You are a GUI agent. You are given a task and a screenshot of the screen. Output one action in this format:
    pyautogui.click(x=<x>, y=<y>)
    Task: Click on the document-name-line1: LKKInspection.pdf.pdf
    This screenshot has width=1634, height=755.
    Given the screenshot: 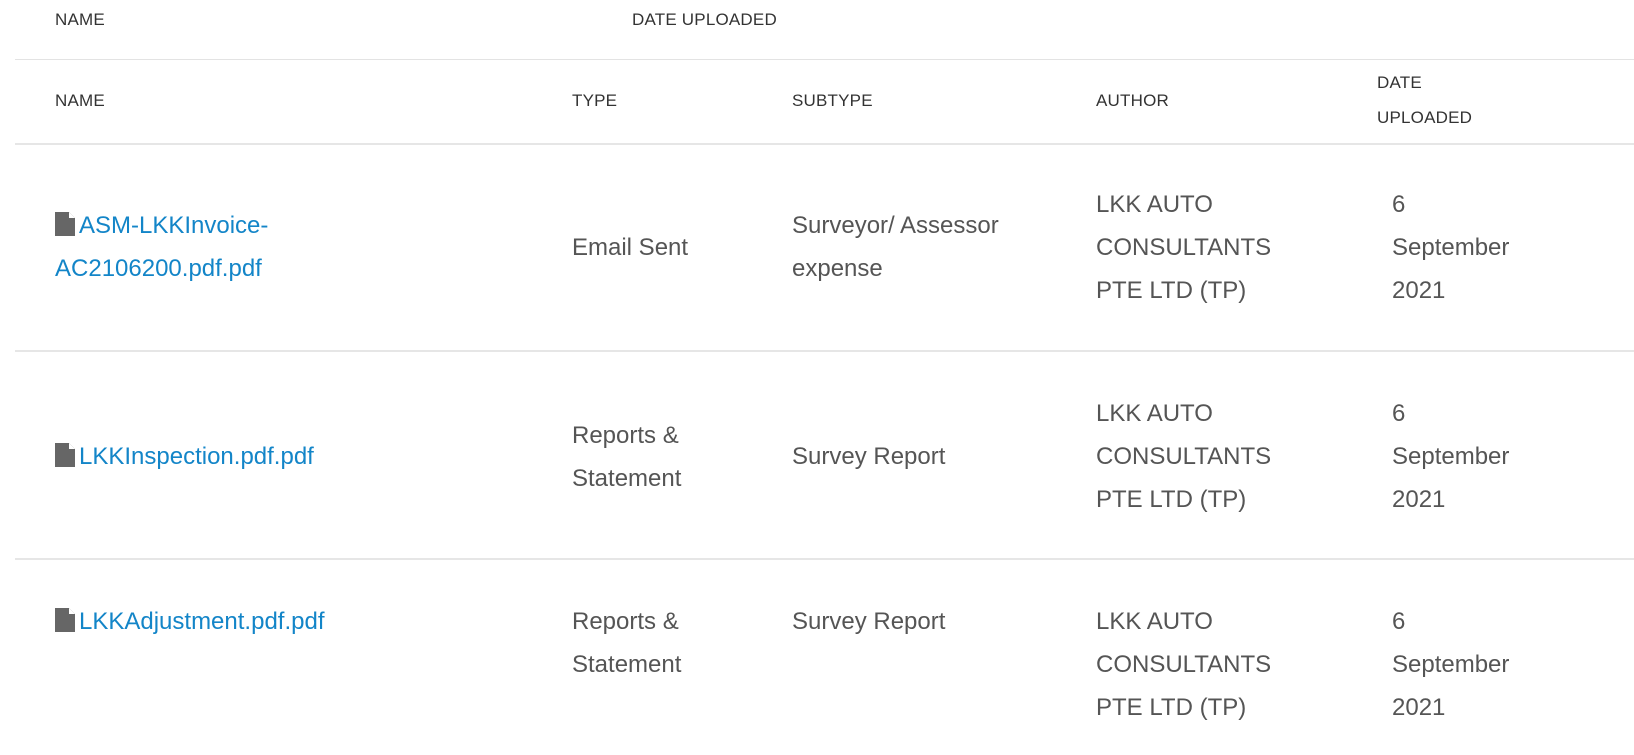 What is the action you would take?
    pyautogui.click(x=196, y=456)
    